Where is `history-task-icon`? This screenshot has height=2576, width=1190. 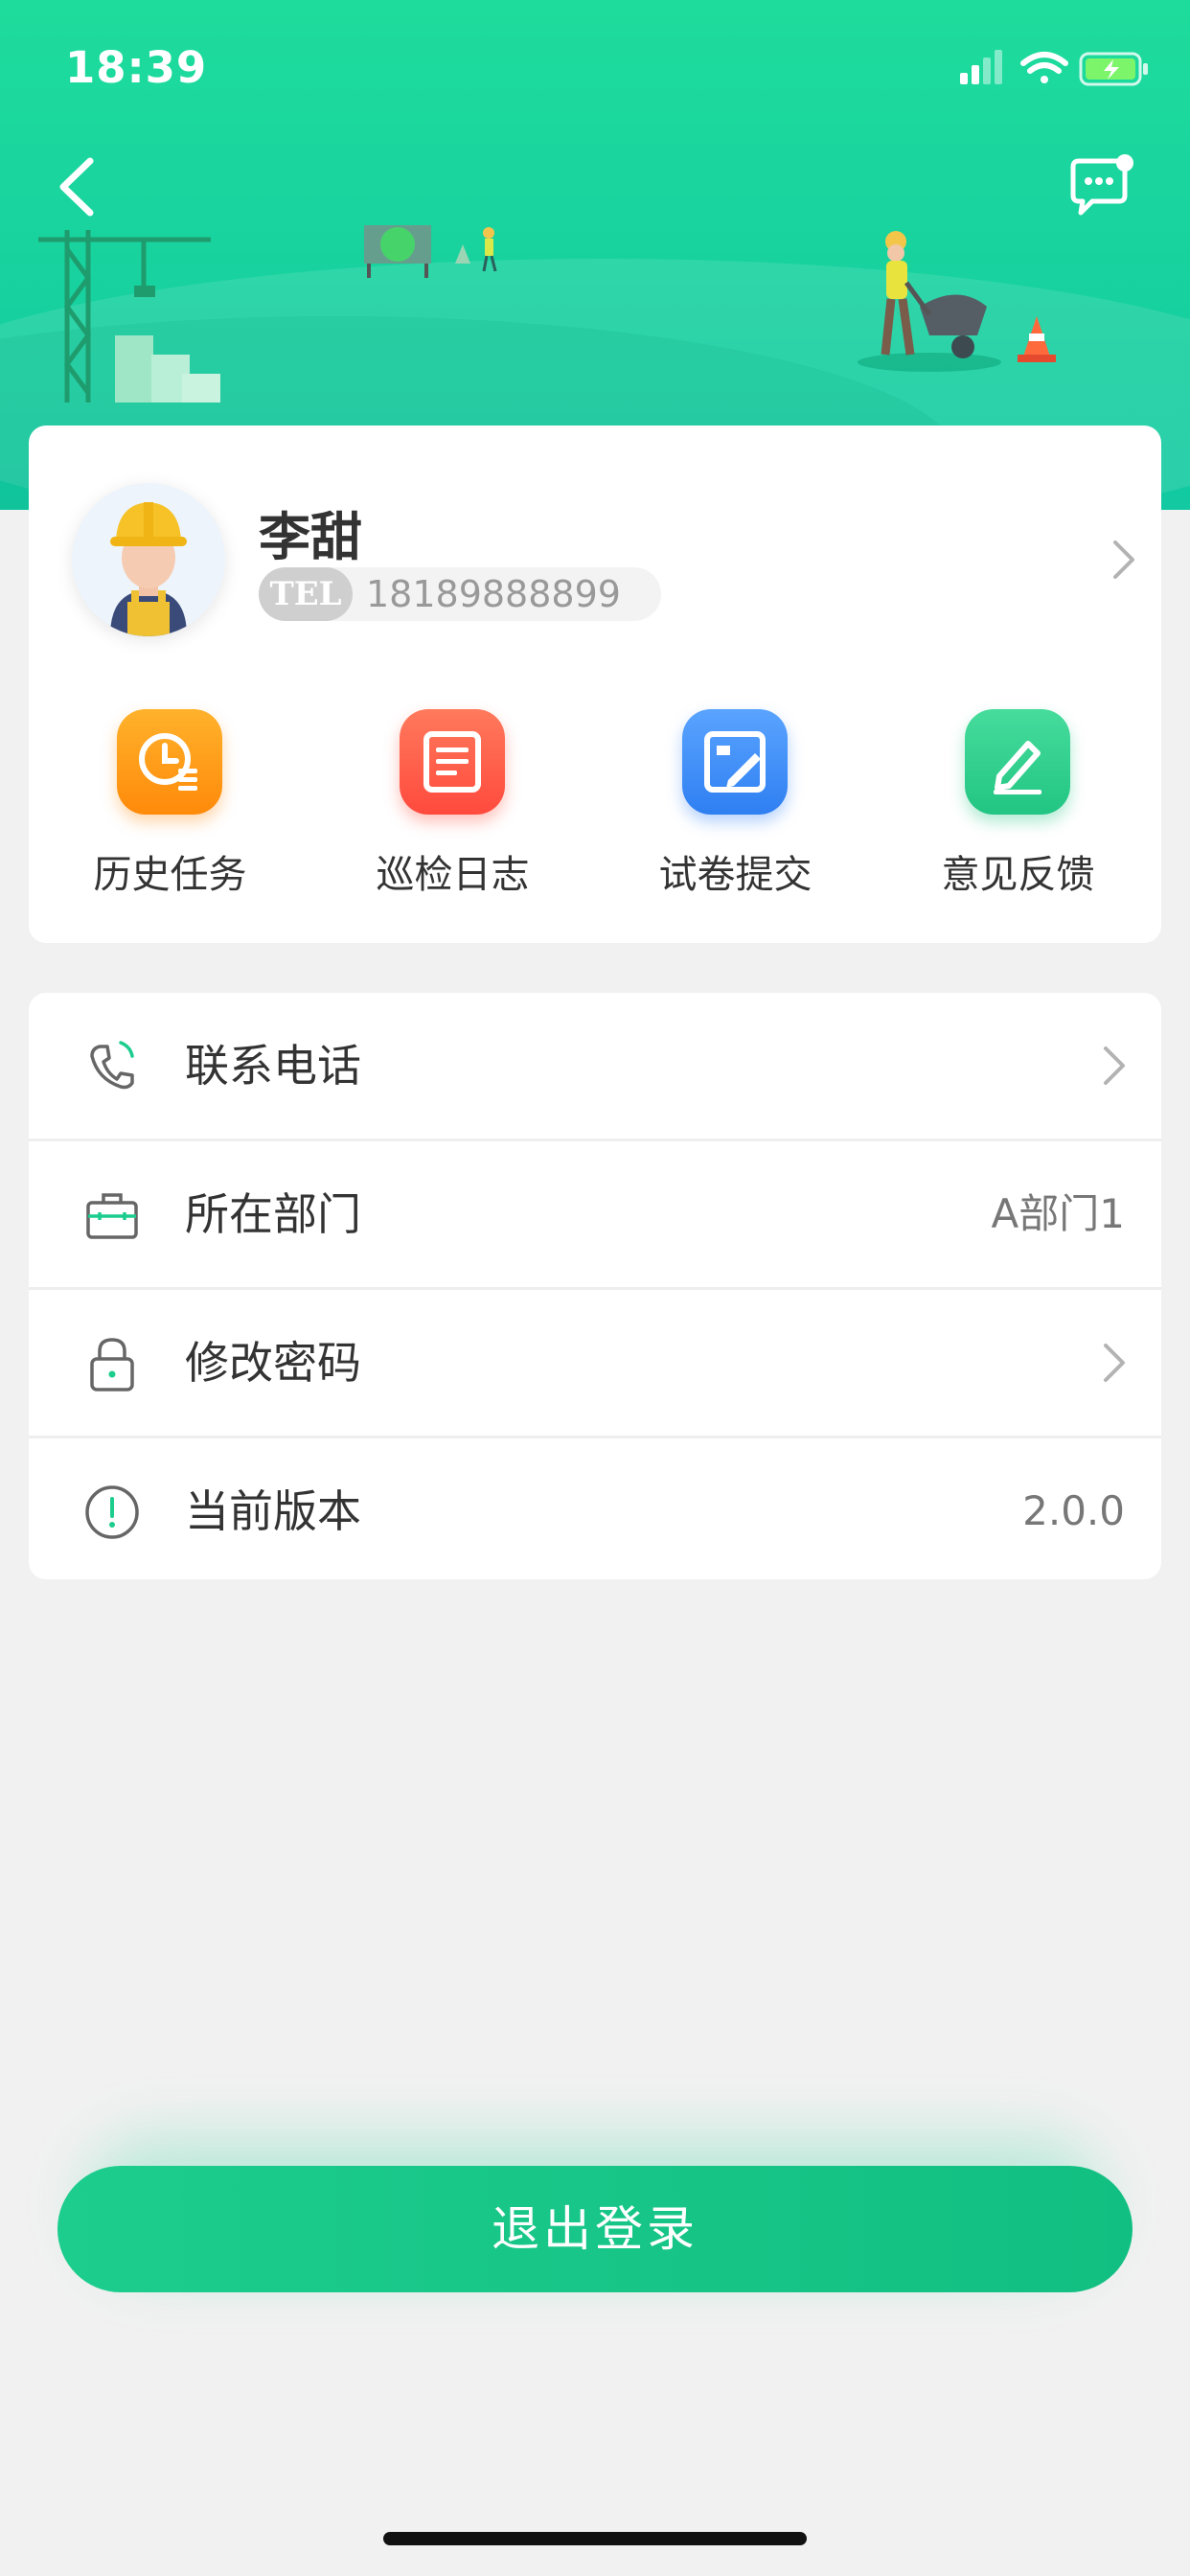 history-task-icon is located at coordinates (170, 762).